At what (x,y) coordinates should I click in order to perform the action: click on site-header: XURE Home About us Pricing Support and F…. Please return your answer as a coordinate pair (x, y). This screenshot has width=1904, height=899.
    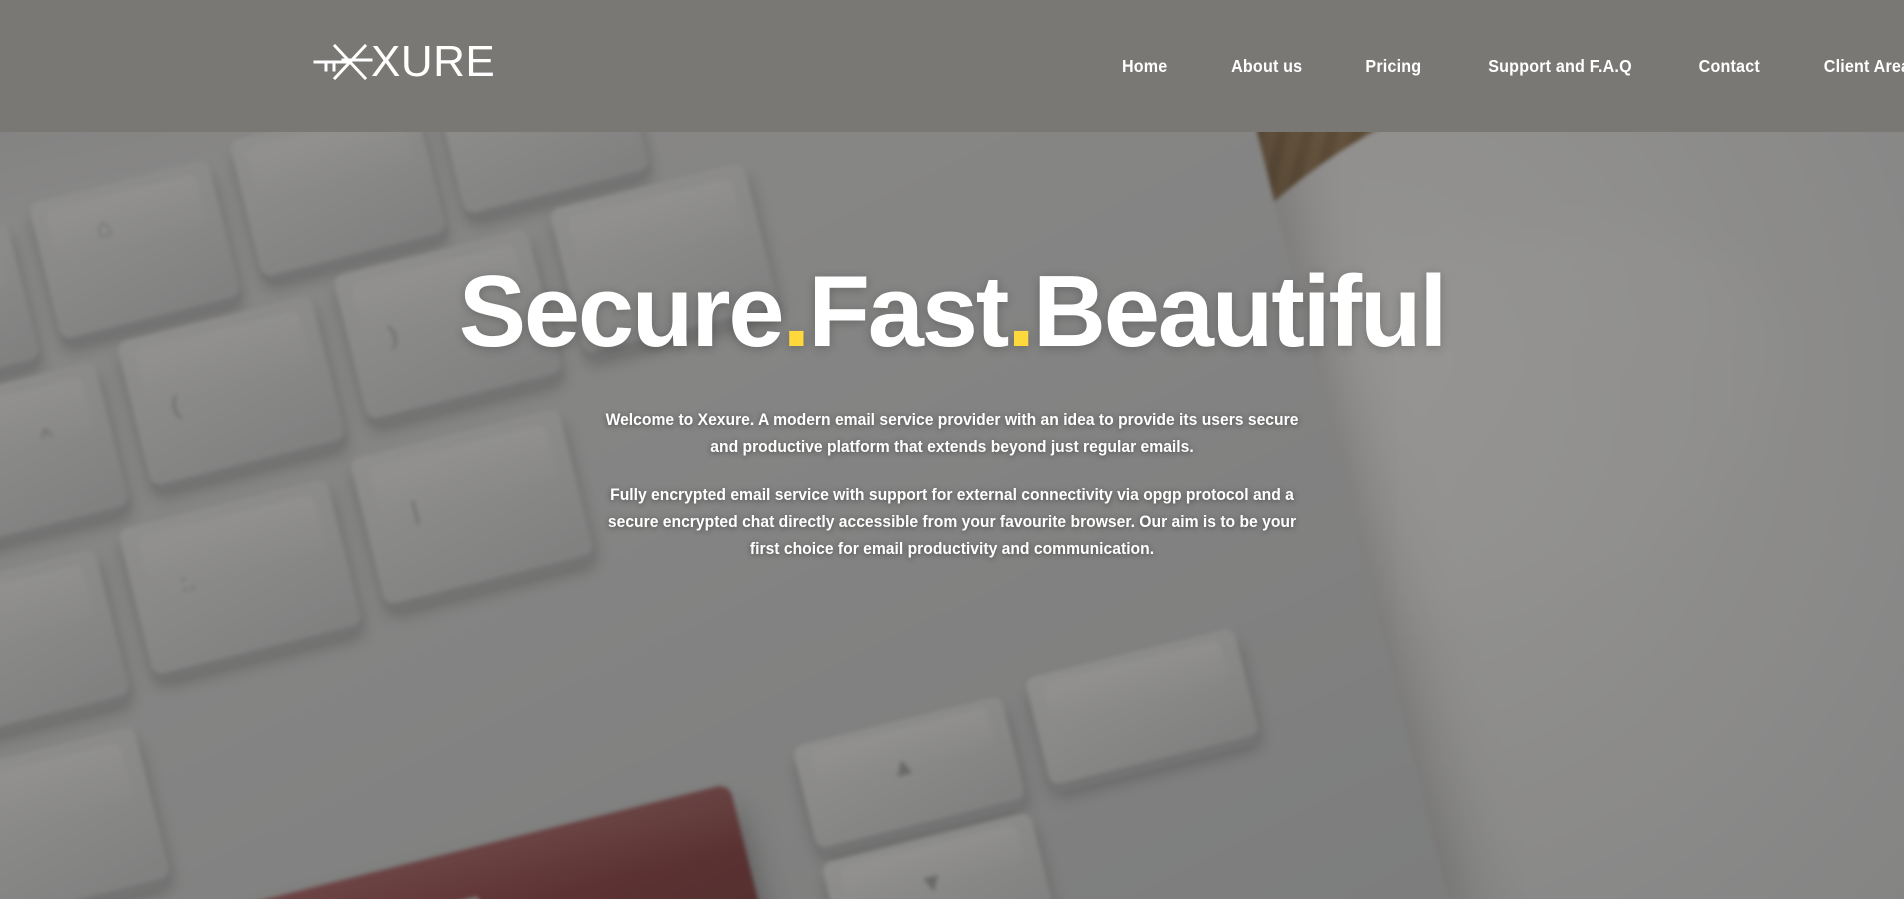
    Looking at the image, I should click on (952, 66).